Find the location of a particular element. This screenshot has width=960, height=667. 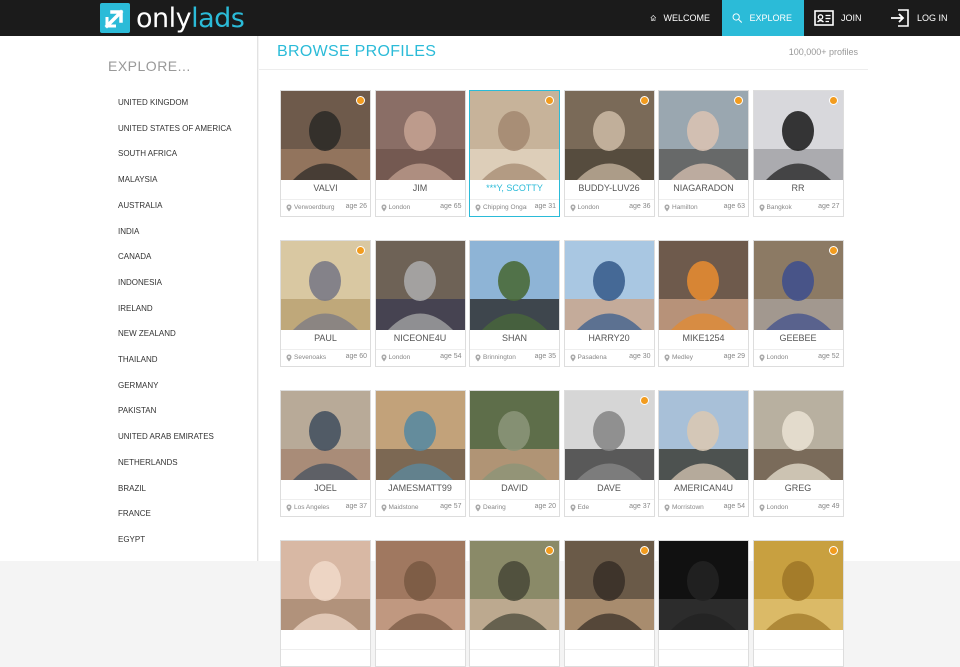

sidebar-country-link: NEW ZEALAND is located at coordinates (147, 333).